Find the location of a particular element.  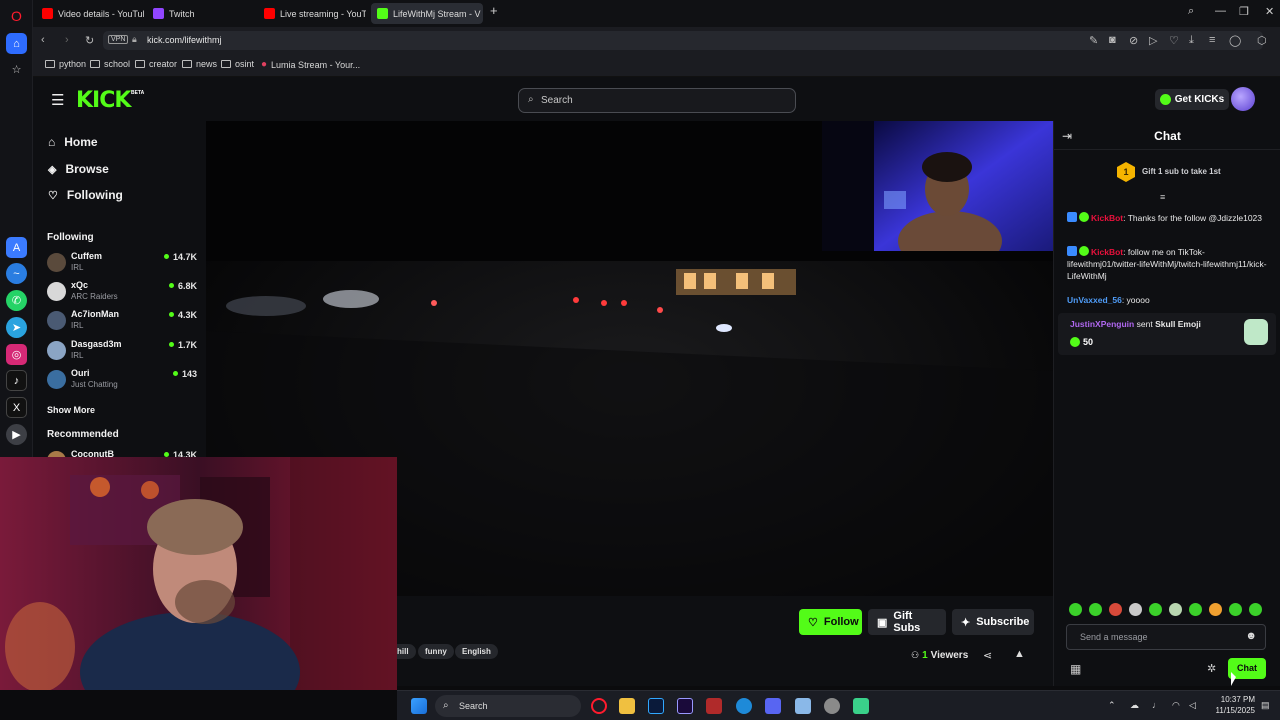

sidebar-channel-dasgasd3m: Dasgasd3m IRL 1.7K is located at coordinates (122, 352).